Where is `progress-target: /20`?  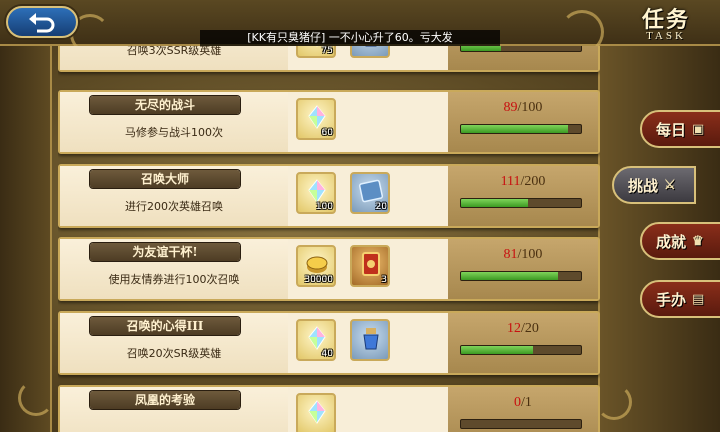
progress-target: /20 is located at coordinates (530, 328).